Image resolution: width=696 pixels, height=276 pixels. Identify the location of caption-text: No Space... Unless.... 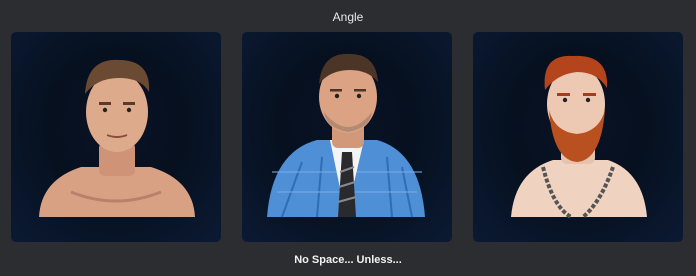
(348, 260).